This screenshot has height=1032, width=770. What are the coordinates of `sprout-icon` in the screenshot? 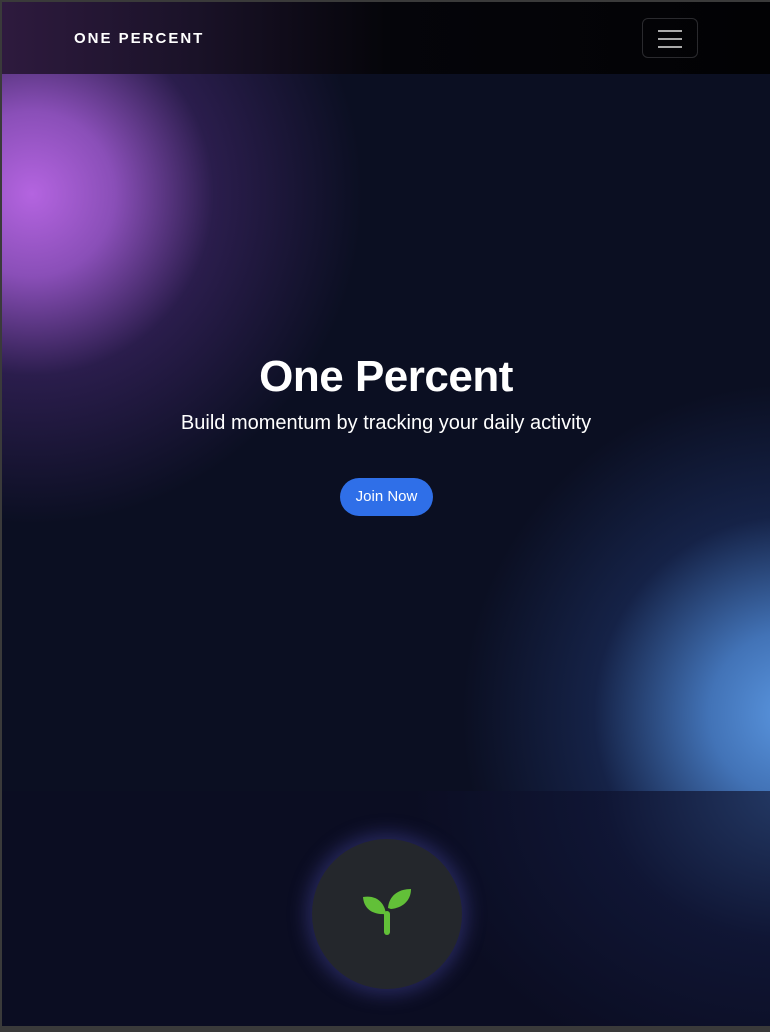 It's located at (387, 912).